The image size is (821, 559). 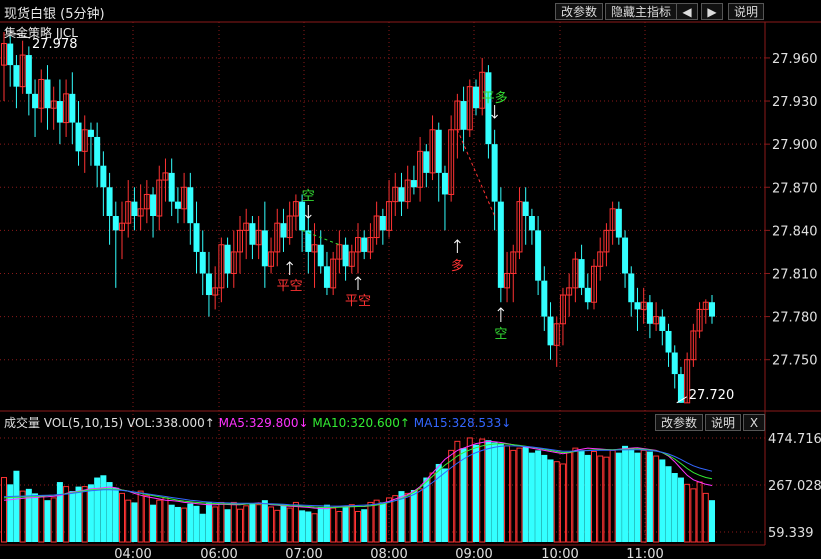 What do you see at coordinates (712, 395) in the screenshot?
I see `low-price-label: 27.720` at bounding box center [712, 395].